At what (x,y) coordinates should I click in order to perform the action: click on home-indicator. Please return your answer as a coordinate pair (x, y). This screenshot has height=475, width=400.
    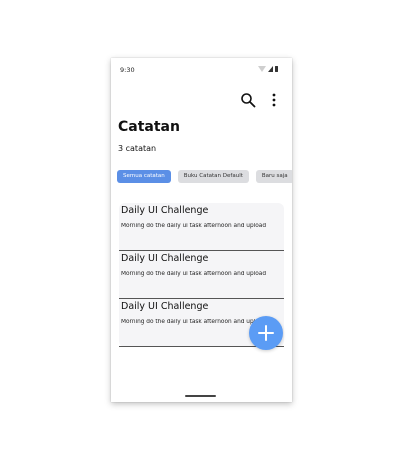
    Looking at the image, I should click on (200, 396).